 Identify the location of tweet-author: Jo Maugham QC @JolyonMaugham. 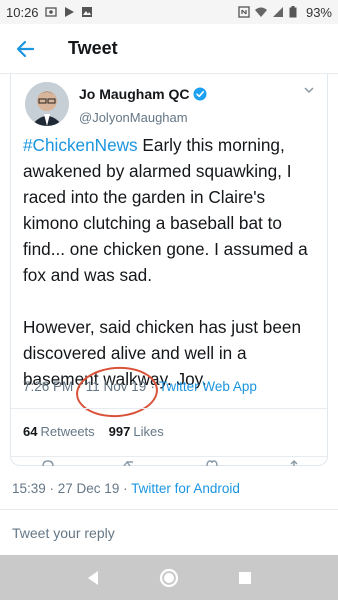
(116, 104).